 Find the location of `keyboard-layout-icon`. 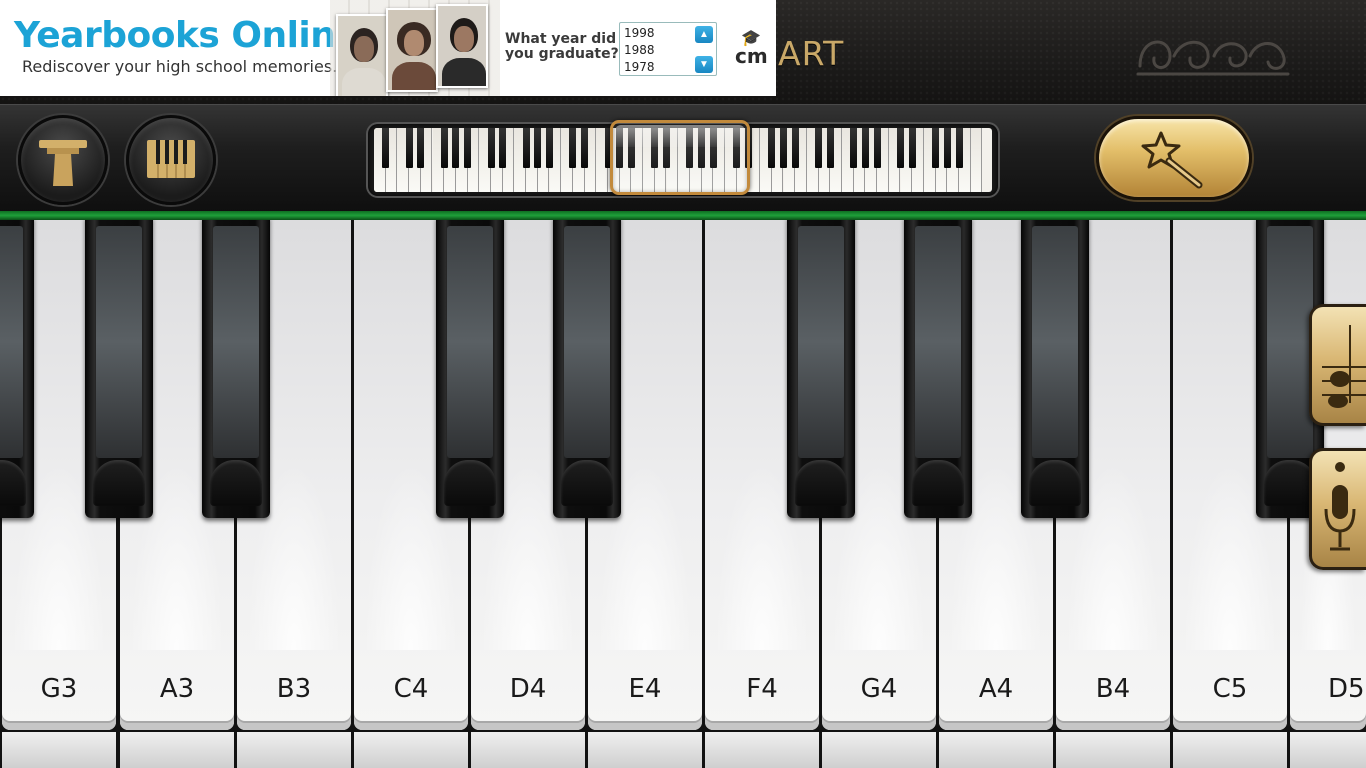

keyboard-layout-icon is located at coordinates (171, 159).